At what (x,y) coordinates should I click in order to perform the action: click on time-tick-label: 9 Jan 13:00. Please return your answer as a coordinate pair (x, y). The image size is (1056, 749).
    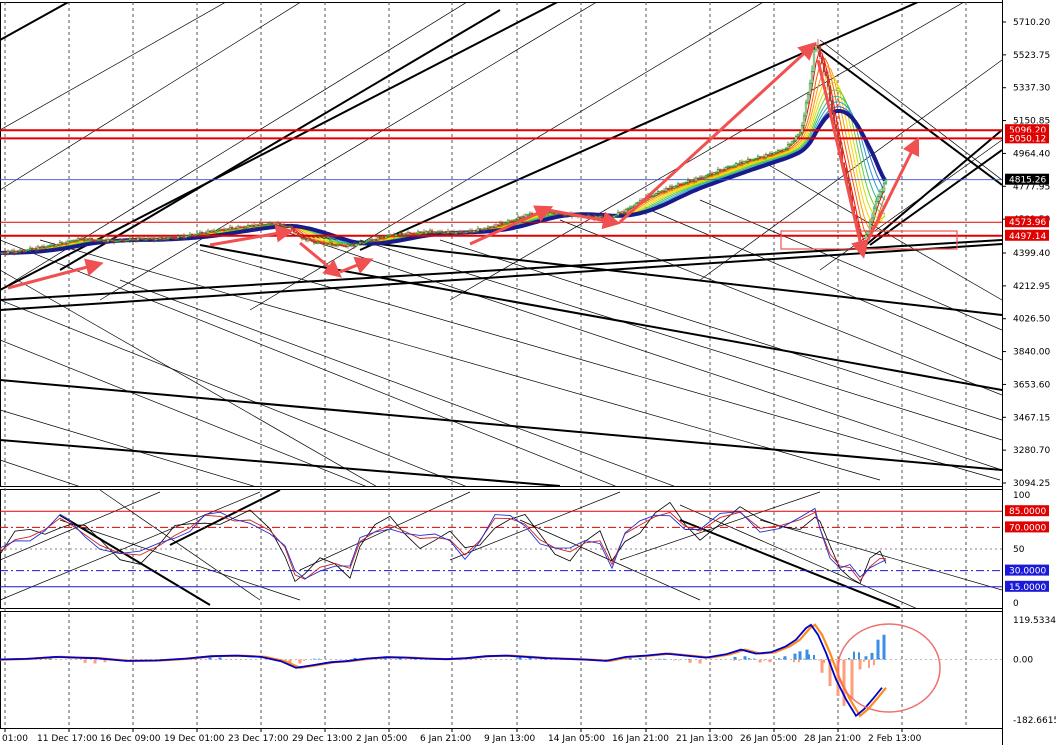
    Looking at the image, I should click on (510, 739).